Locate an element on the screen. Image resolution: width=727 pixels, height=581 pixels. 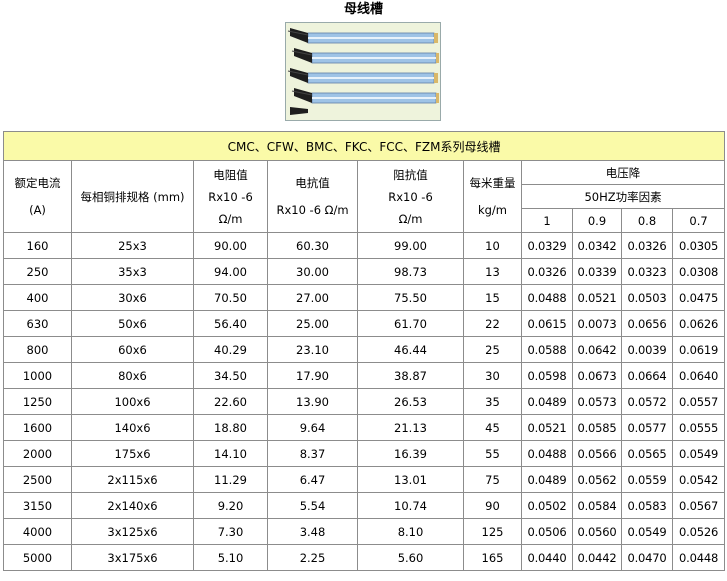
cell-current: 250 is located at coordinates (37, 271).